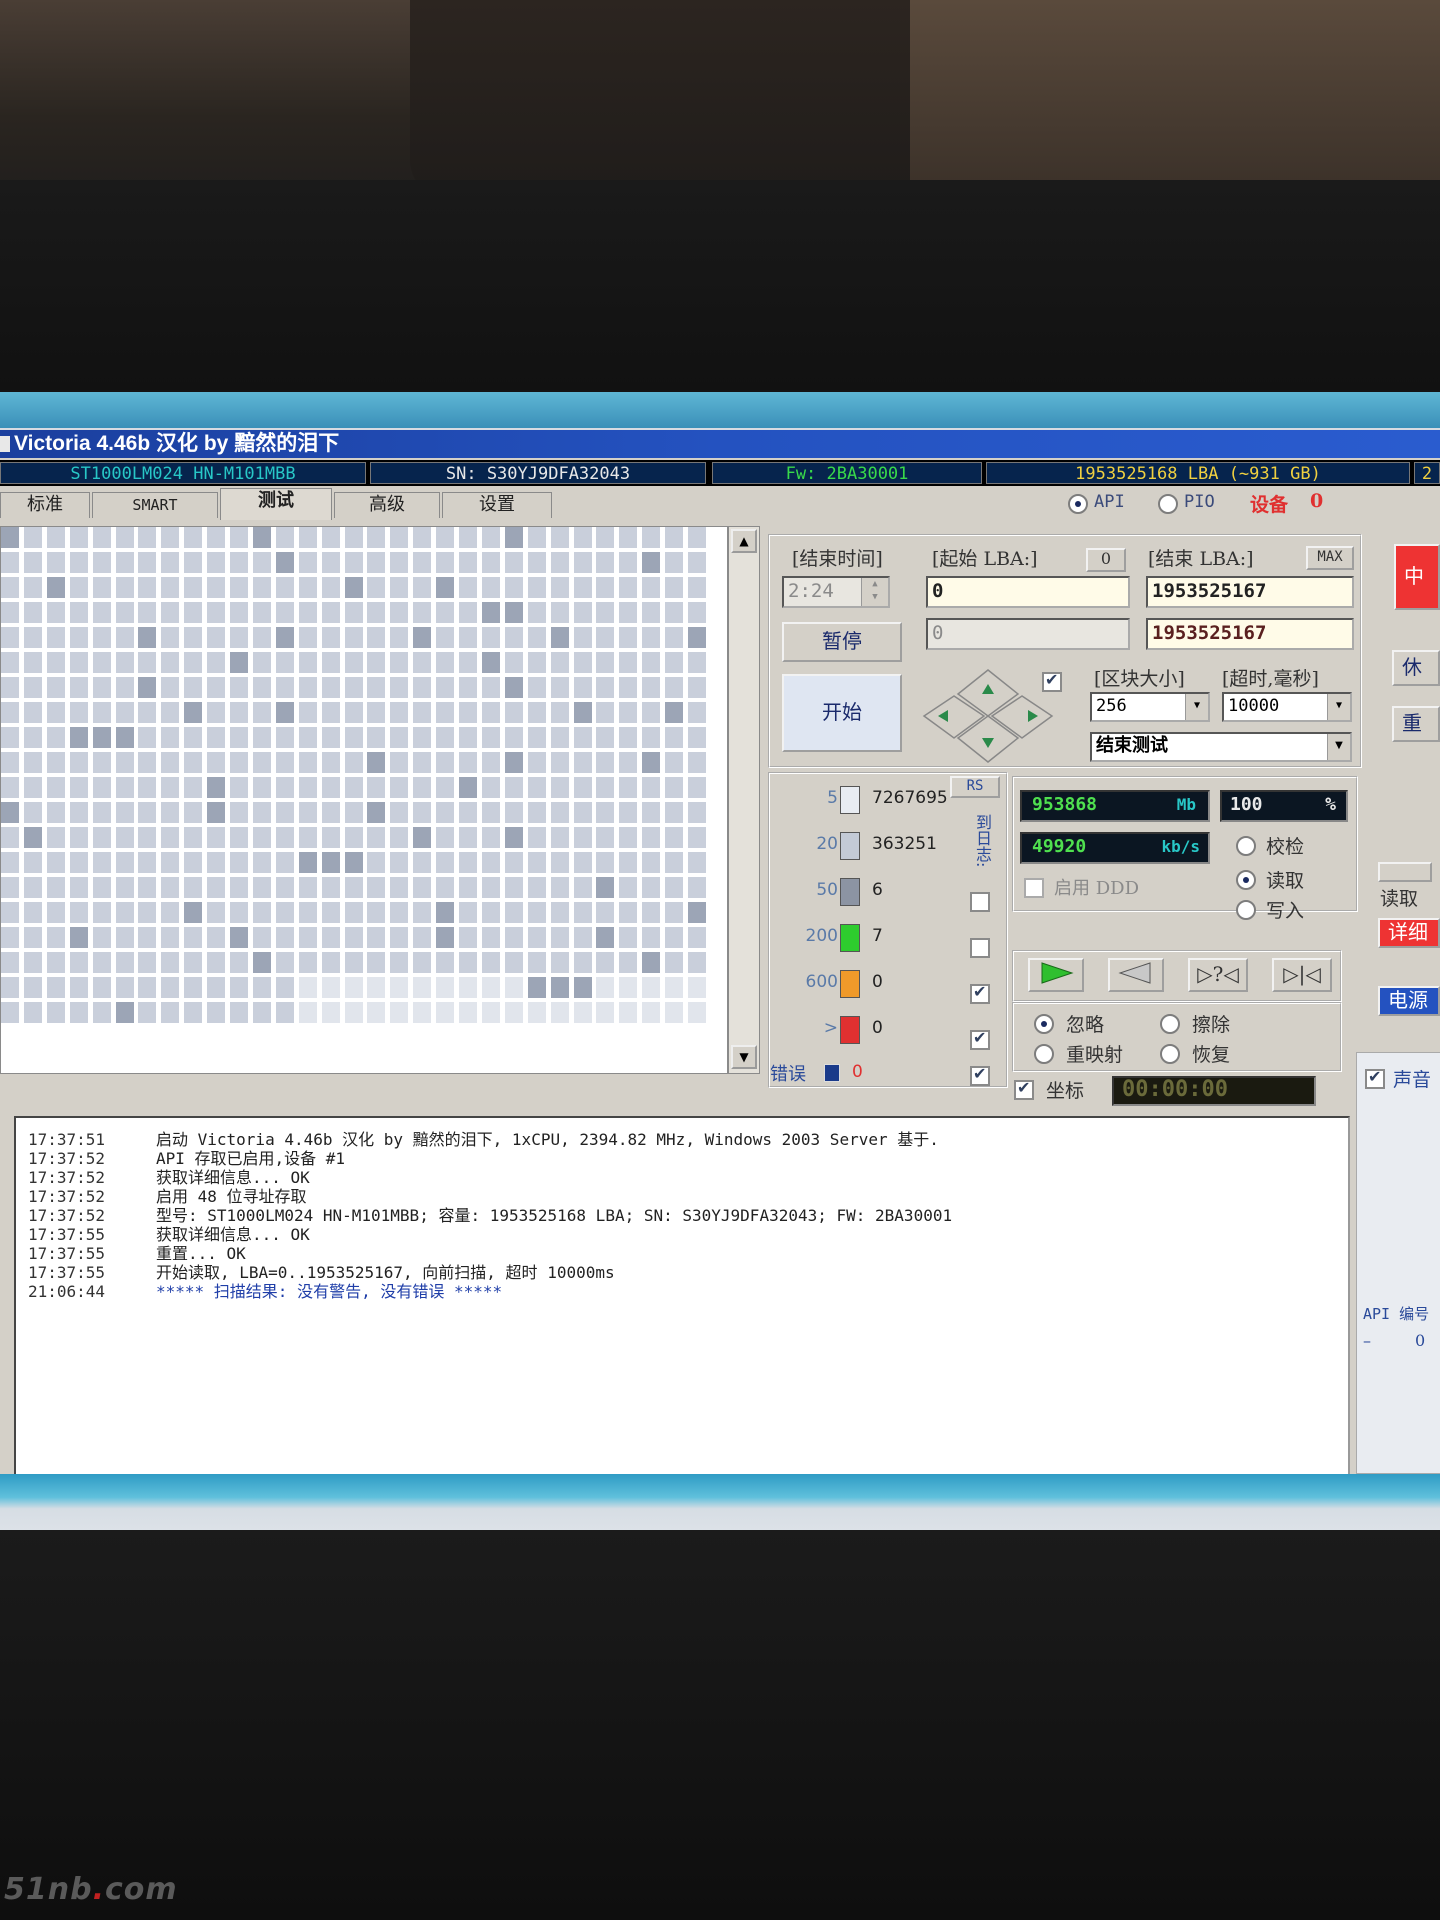 The image size is (1440, 1920). Describe the element at coordinates (720, 444) in the screenshot. I see `window-titlebar: Victoria 4.46b 汉化 by 黯然的泪下` at that location.